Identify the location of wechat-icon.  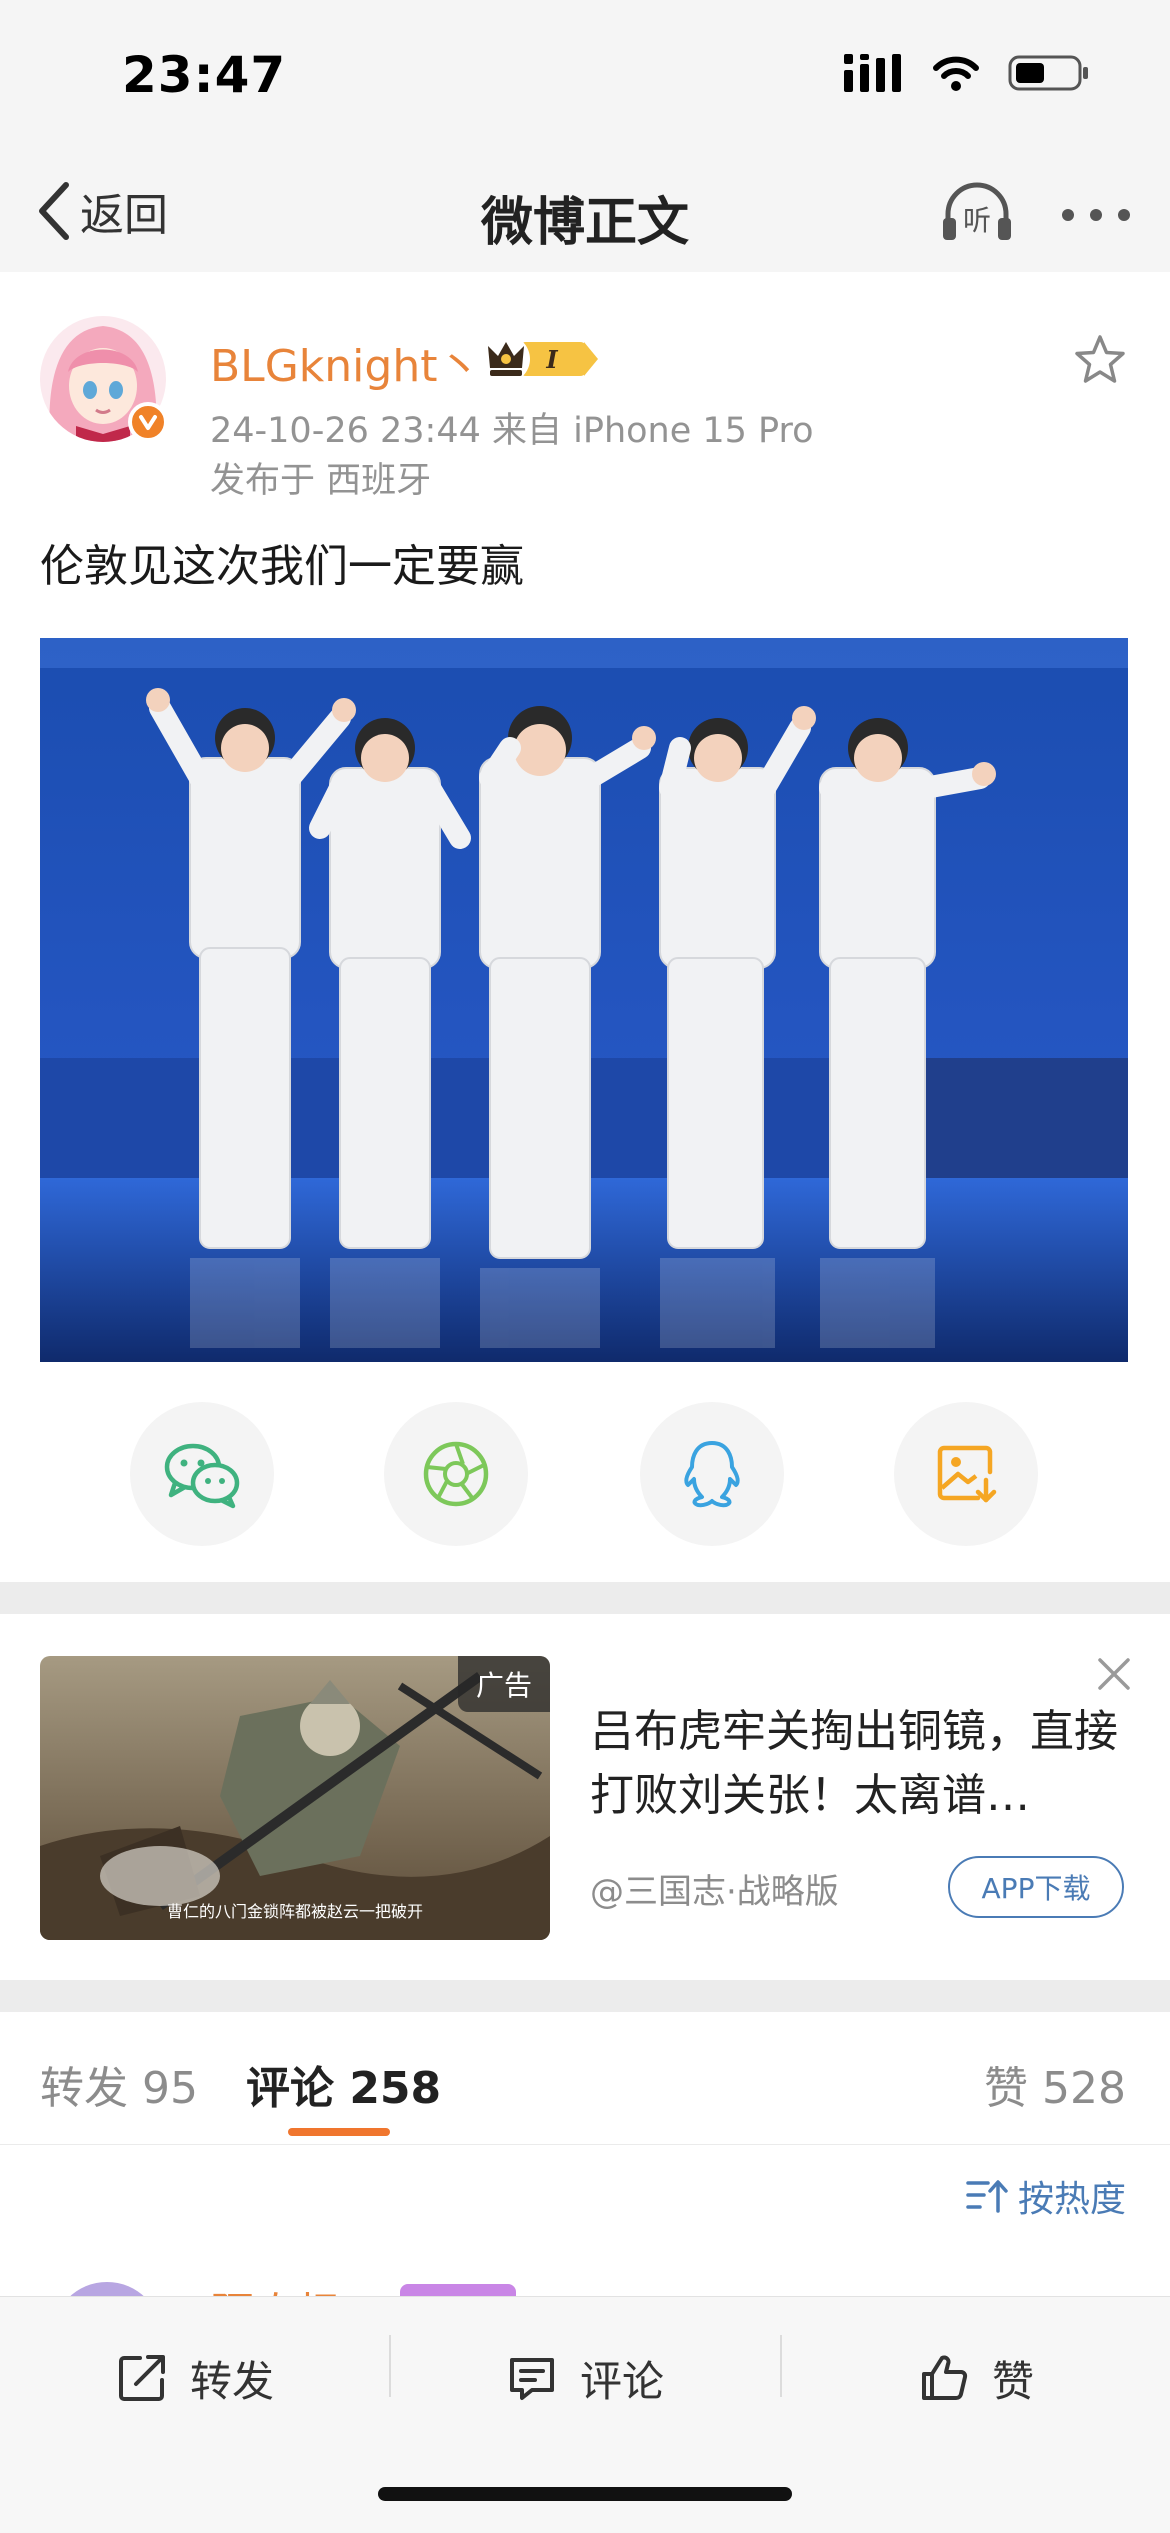
(202, 1476).